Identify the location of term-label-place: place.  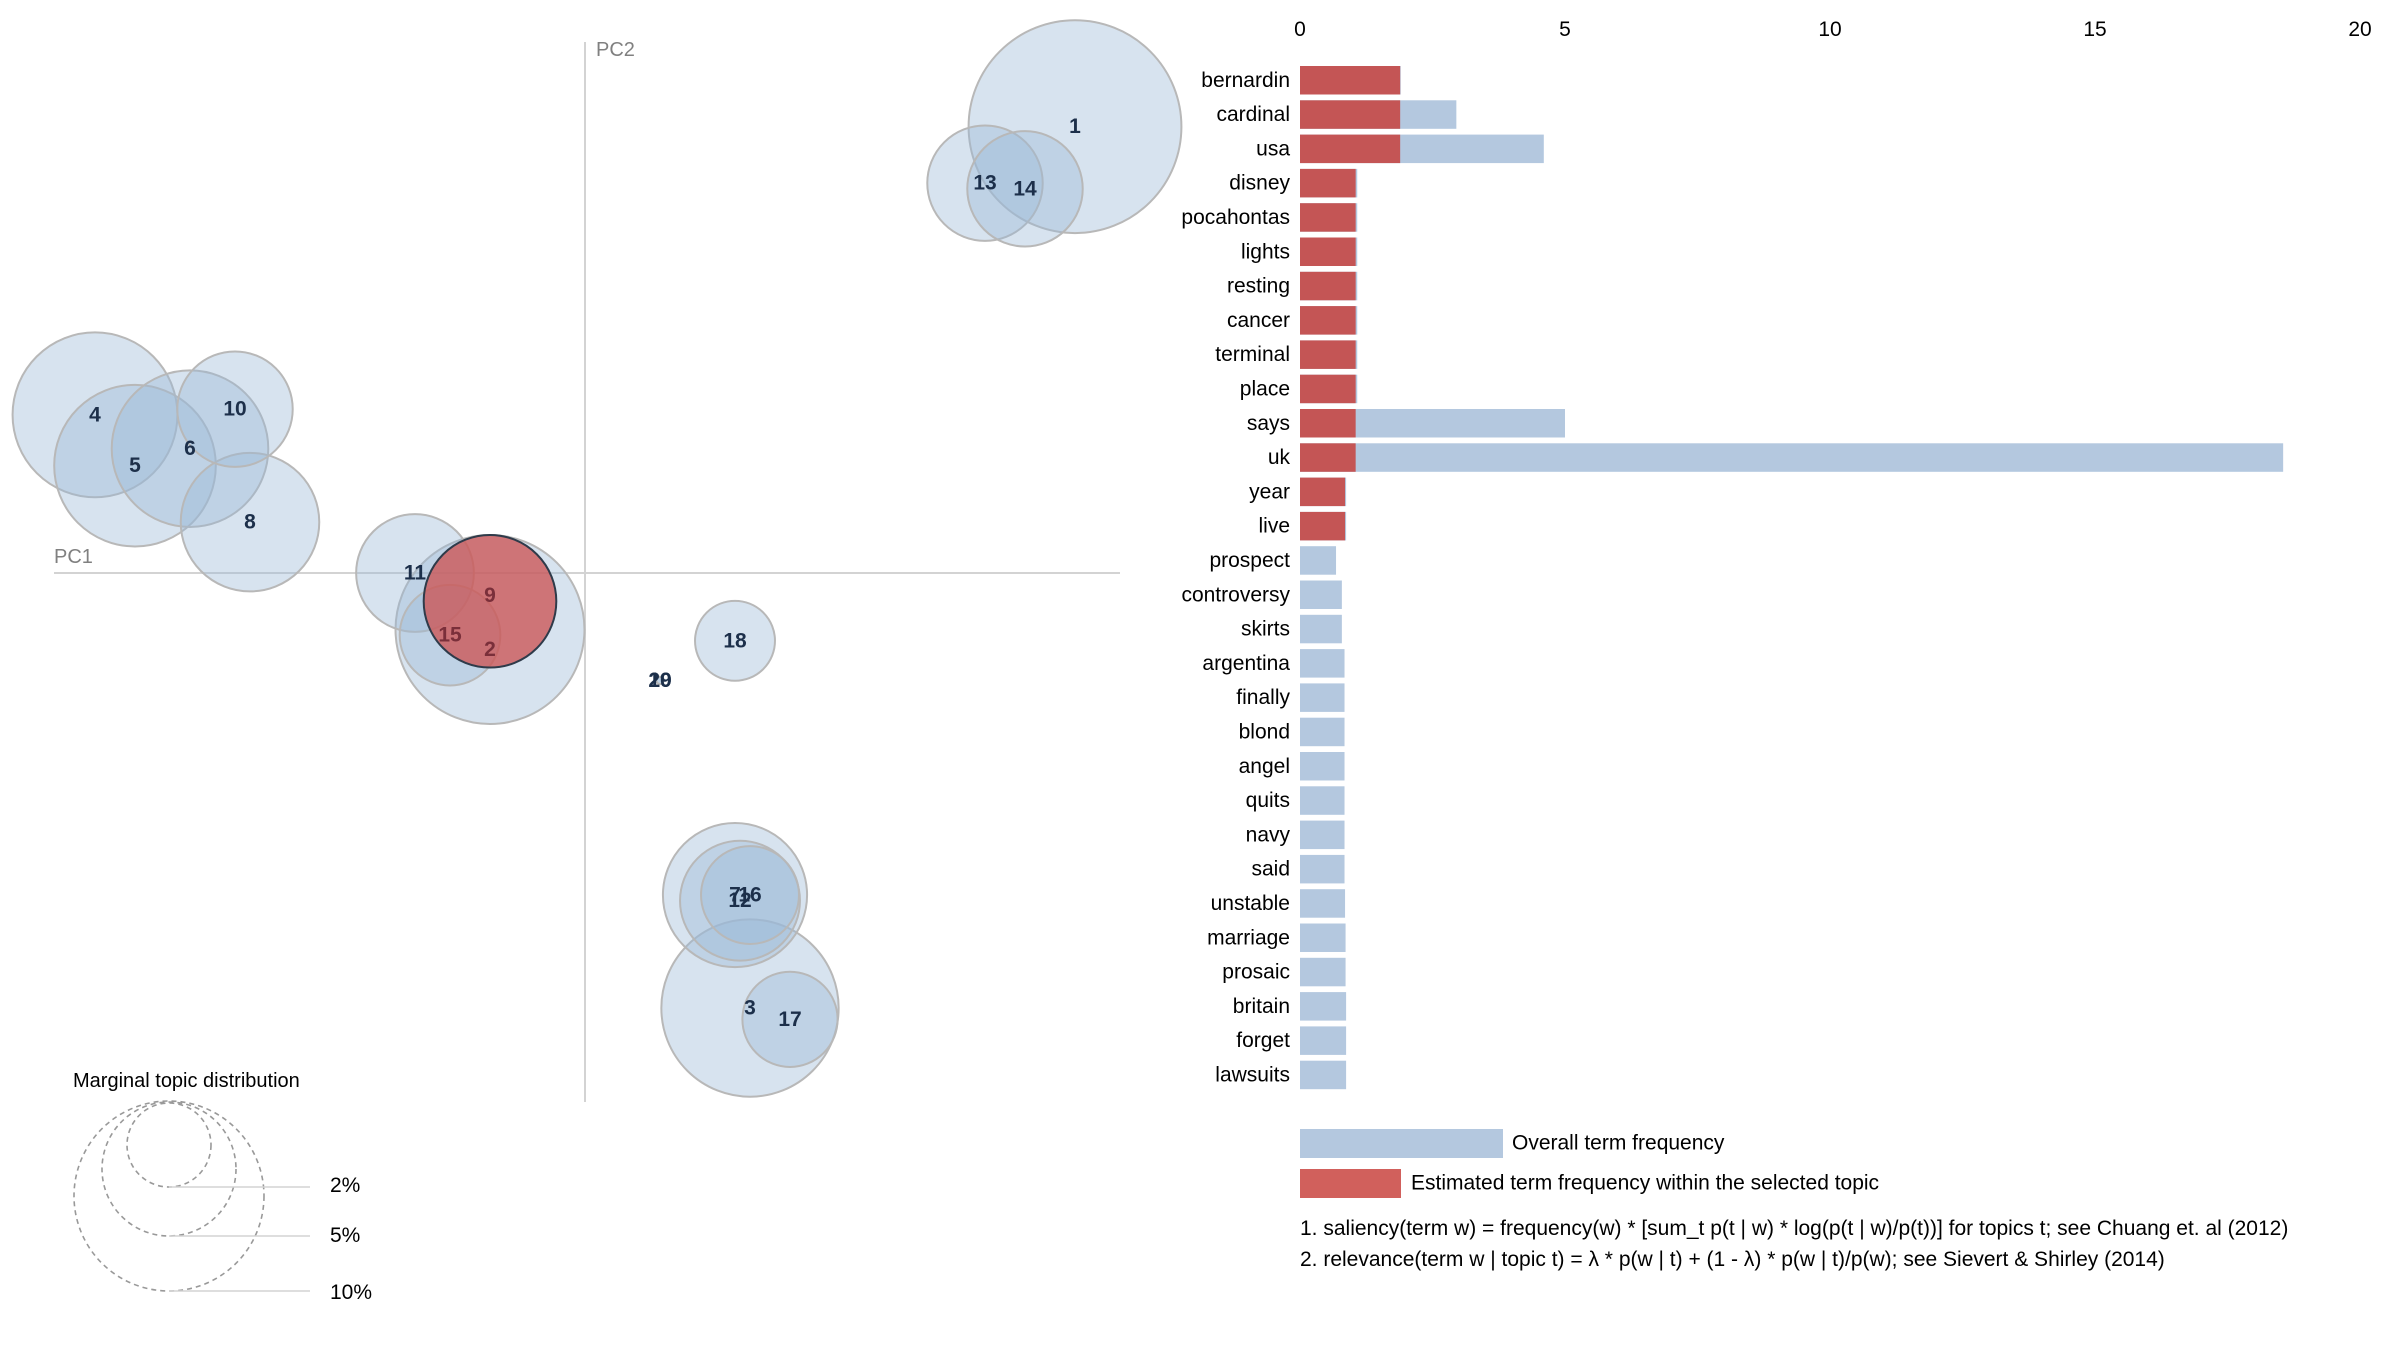
(1265, 388).